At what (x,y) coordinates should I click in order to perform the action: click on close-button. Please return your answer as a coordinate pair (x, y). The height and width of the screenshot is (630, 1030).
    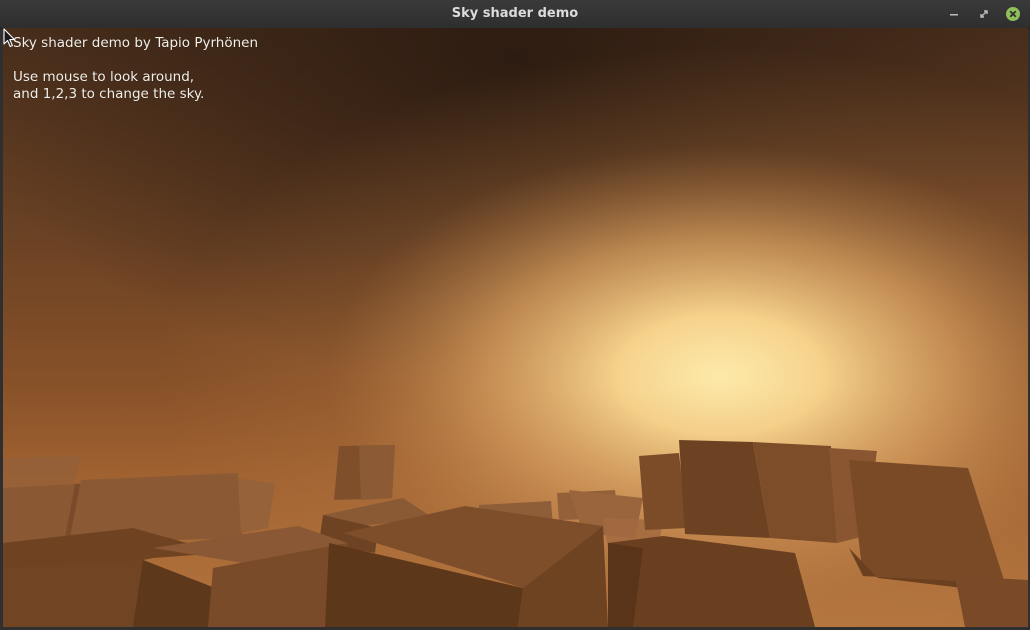
    Looking at the image, I should click on (1013, 14).